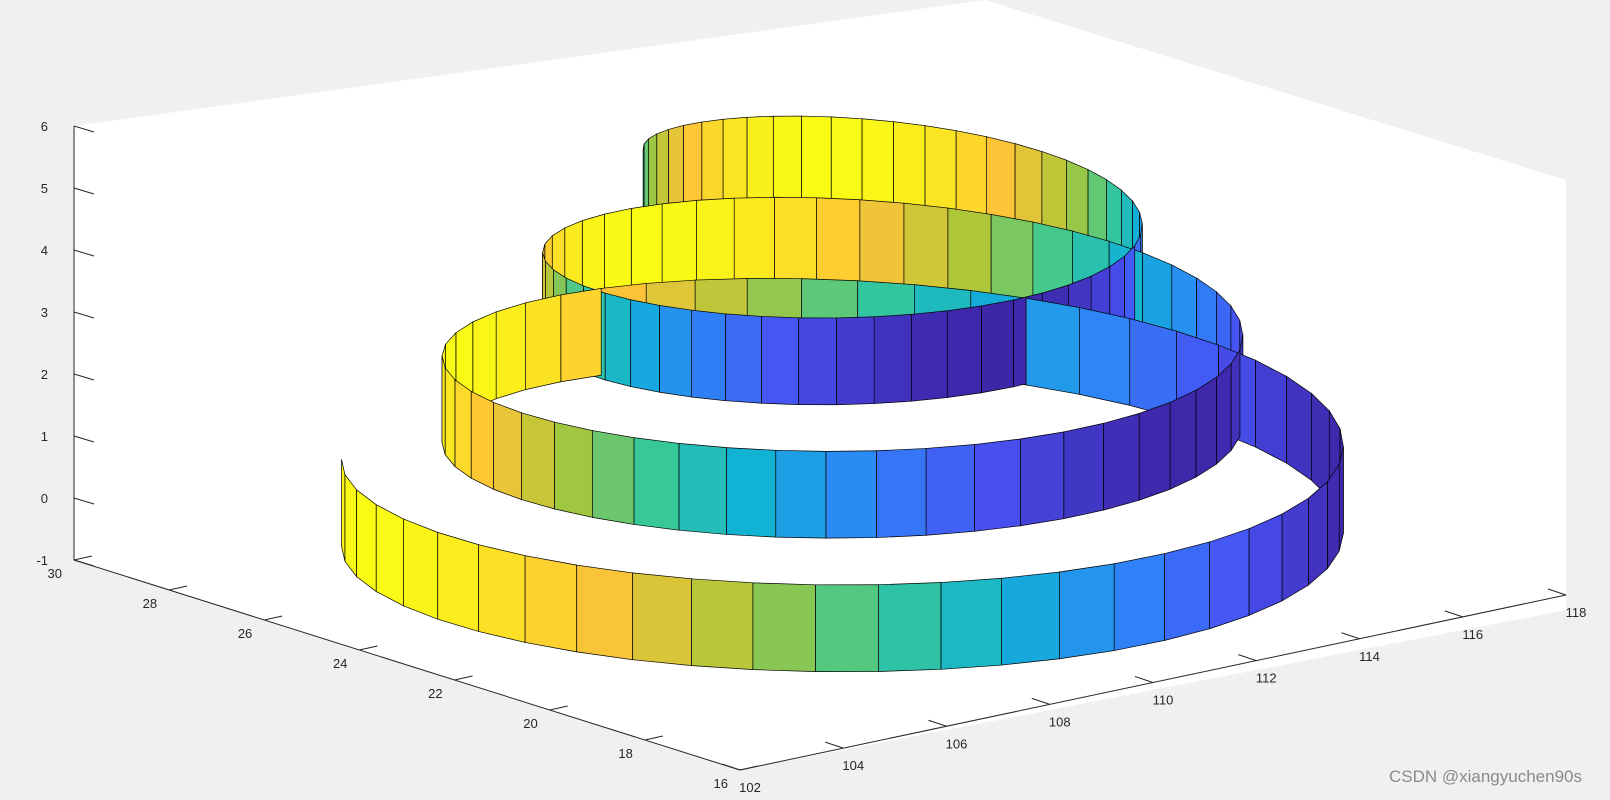 Image resolution: width=1610 pixels, height=800 pixels. I want to click on x-tick-label: 106, so click(957, 743).